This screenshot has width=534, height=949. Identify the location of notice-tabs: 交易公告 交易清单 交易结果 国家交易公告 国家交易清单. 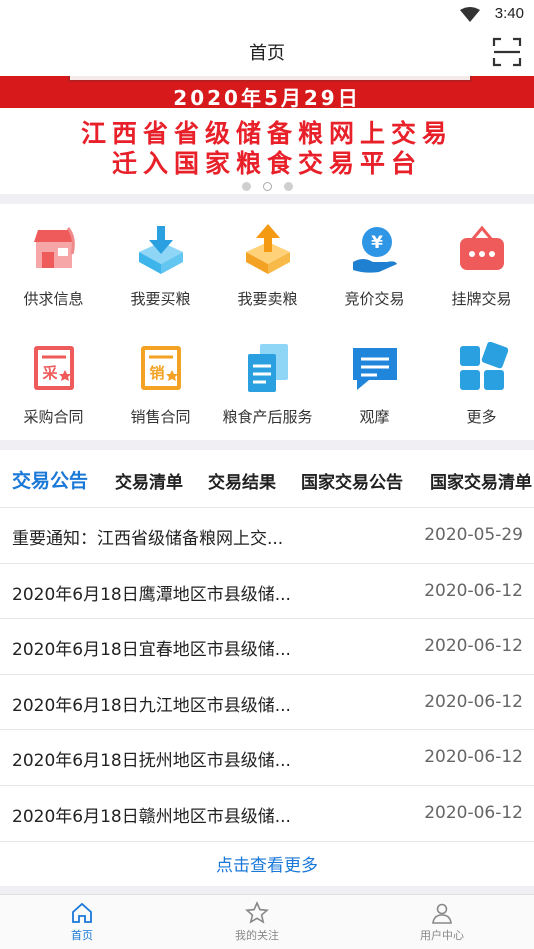
(267, 479).